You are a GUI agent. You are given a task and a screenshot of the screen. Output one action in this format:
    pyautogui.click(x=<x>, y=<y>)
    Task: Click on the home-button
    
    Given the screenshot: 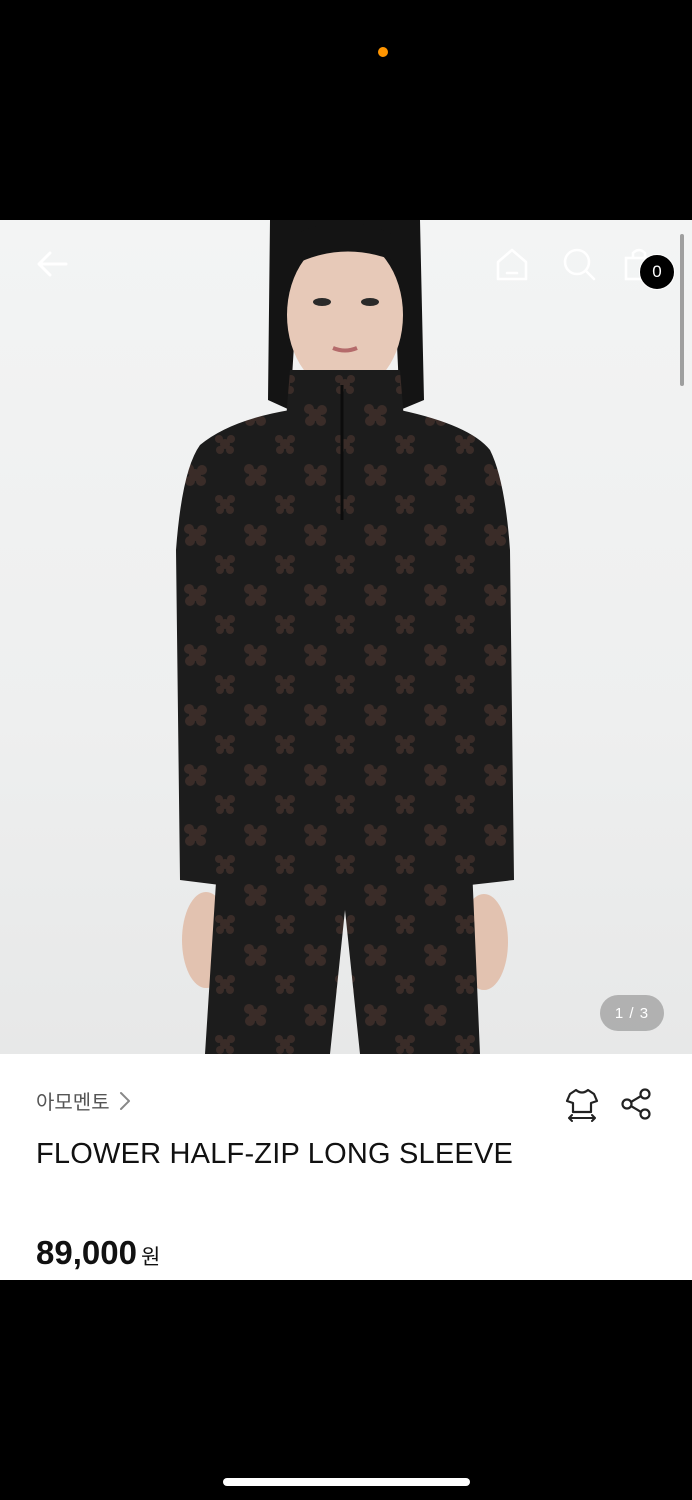 What is the action you would take?
    pyautogui.click(x=512, y=264)
    